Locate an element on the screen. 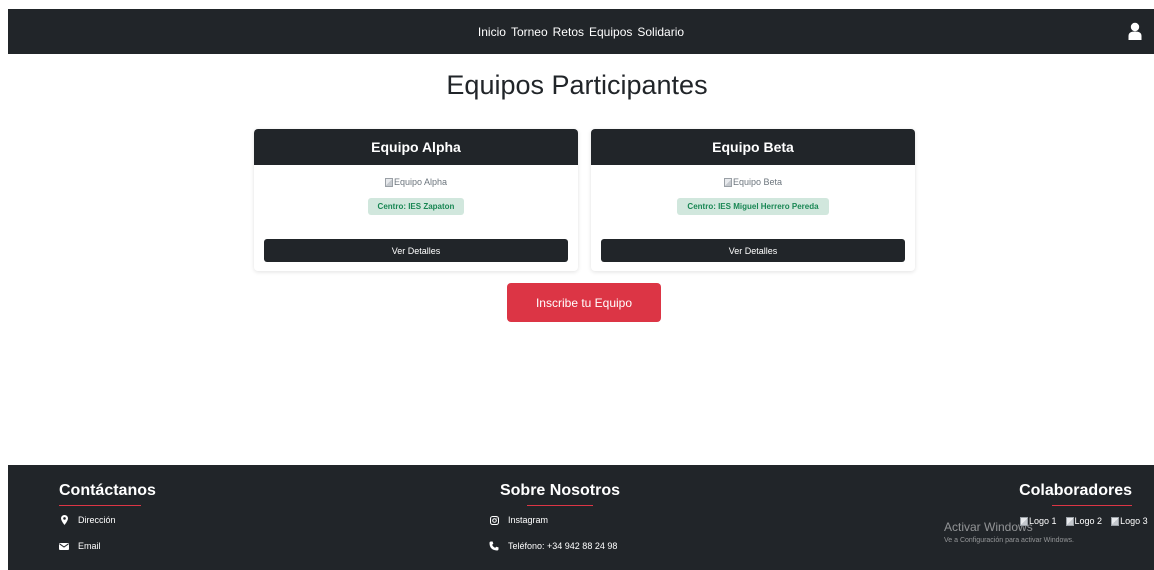  nav-link-solidario: Solidario is located at coordinates (660, 32).